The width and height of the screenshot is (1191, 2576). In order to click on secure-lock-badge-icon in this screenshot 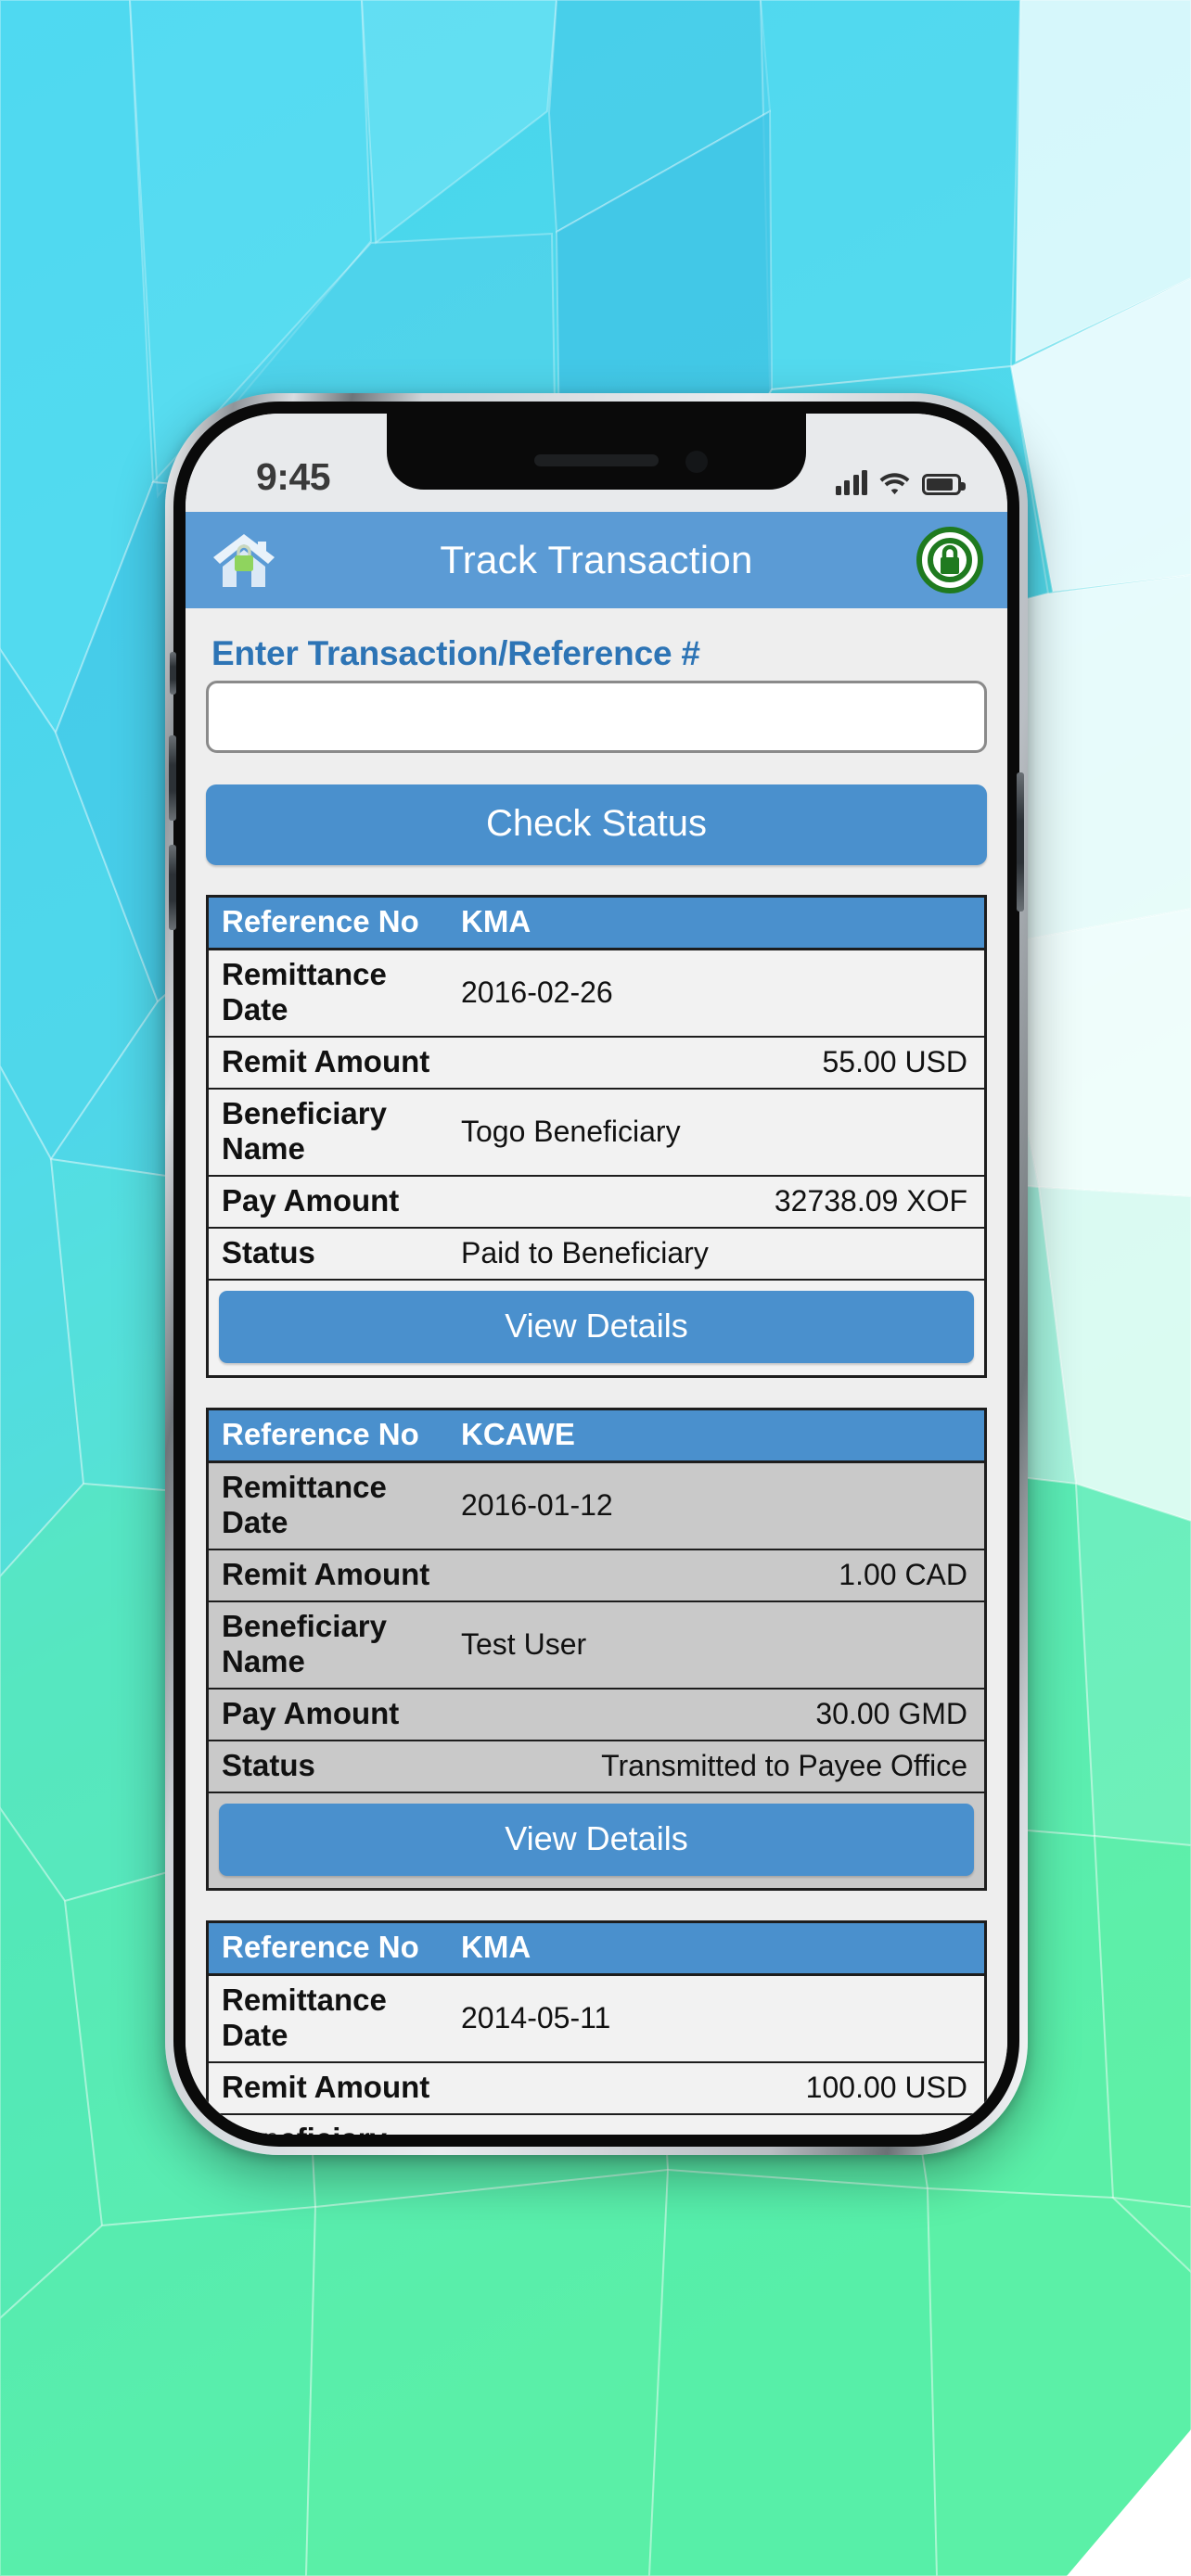, I will do `click(949, 560)`.